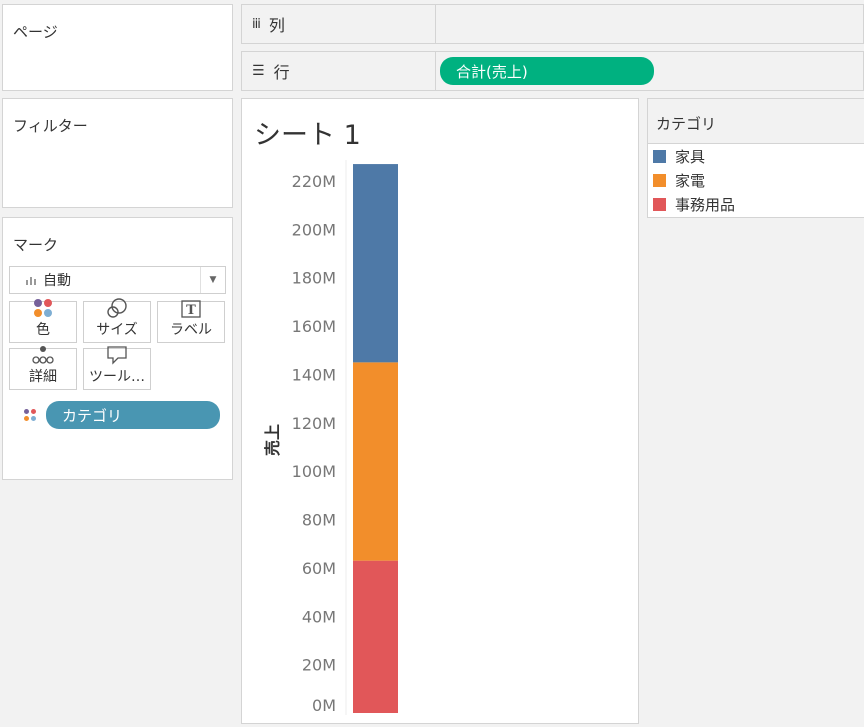 Image resolution: width=864 pixels, height=727 pixels. Describe the element at coordinates (31, 280) in the screenshot. I see `bar-chart-icon` at that location.